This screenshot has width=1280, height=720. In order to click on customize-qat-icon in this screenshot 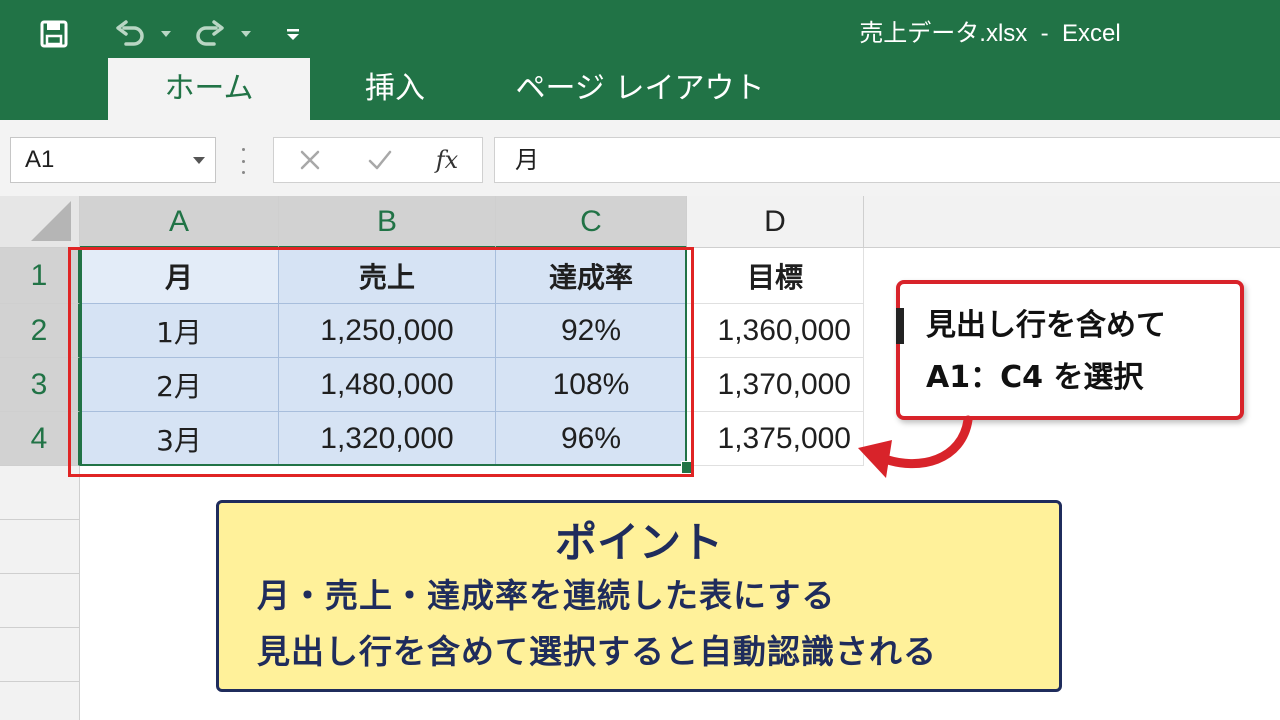, I will do `click(293, 34)`.